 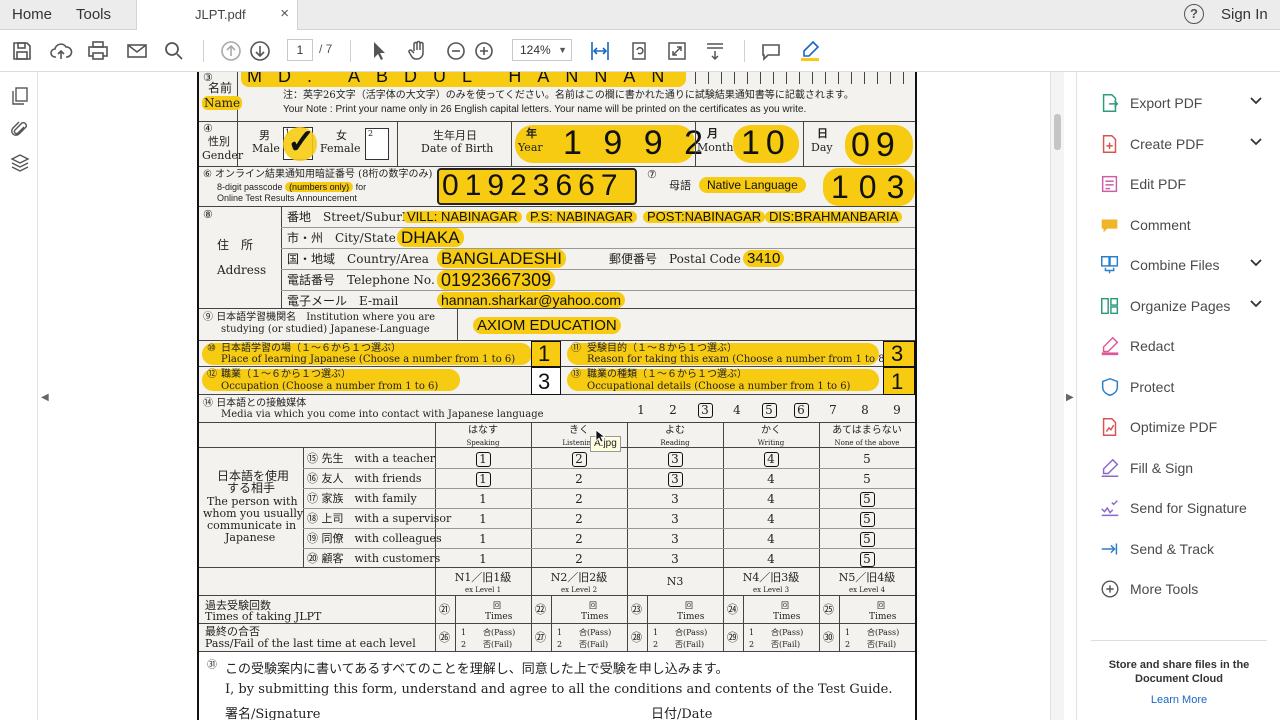 I want to click on full-screen-icon, so click(x=677, y=51).